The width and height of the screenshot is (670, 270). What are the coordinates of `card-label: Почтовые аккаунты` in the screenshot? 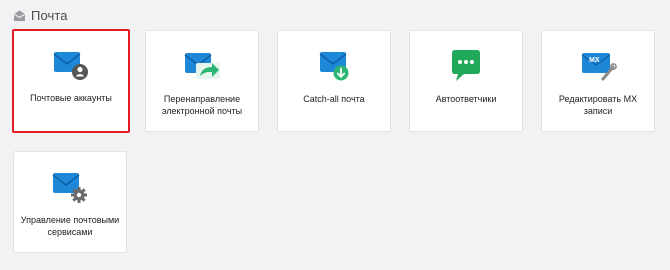 It's located at (71, 98).